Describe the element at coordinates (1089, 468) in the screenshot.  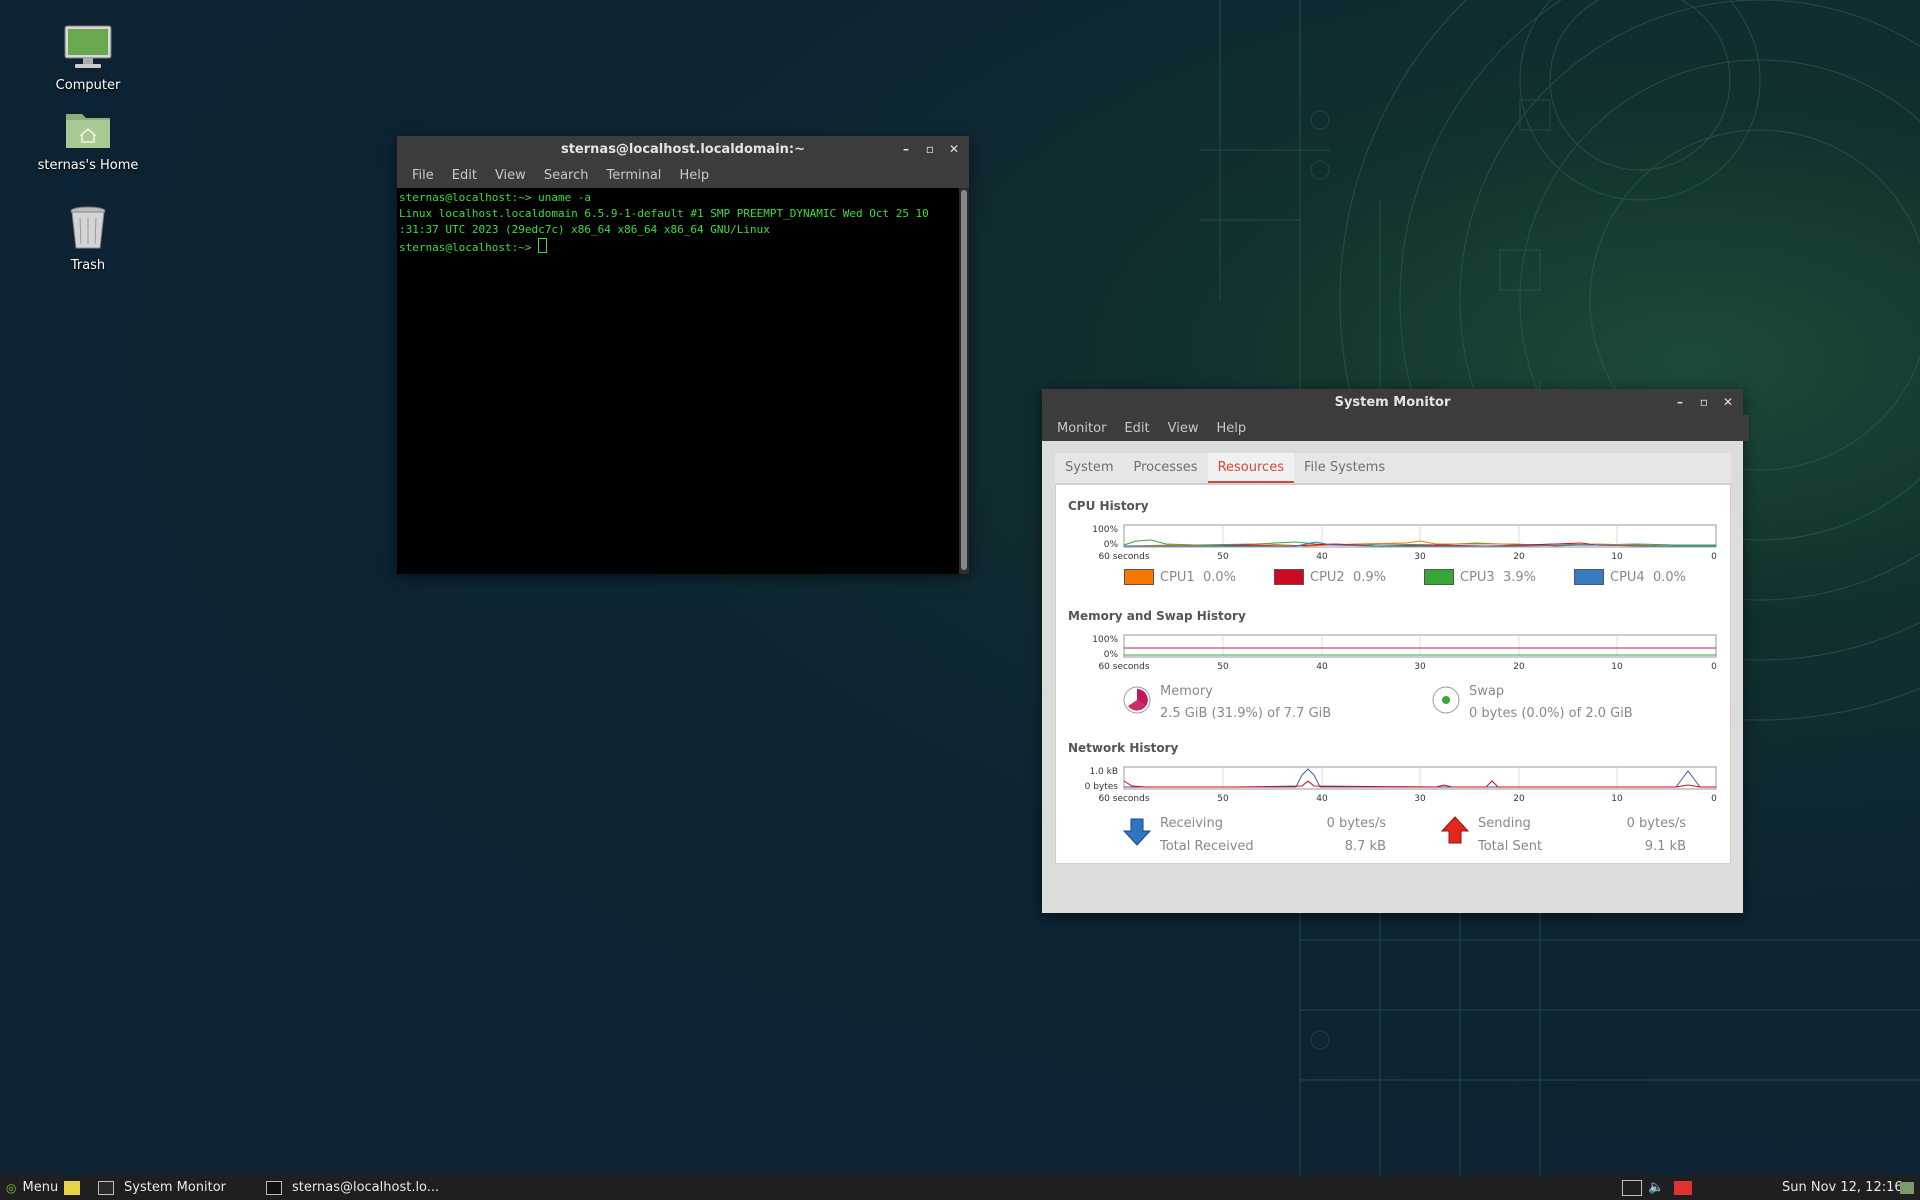
I see `tab-system: System` at that location.